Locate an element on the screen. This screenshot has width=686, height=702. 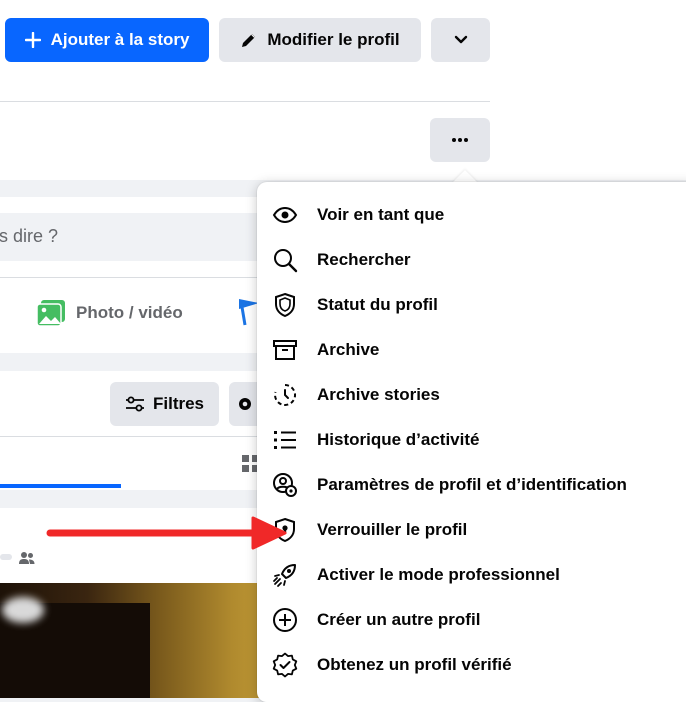
menu-item-label: Activer le mode professionnel is located at coordinates (438, 574).